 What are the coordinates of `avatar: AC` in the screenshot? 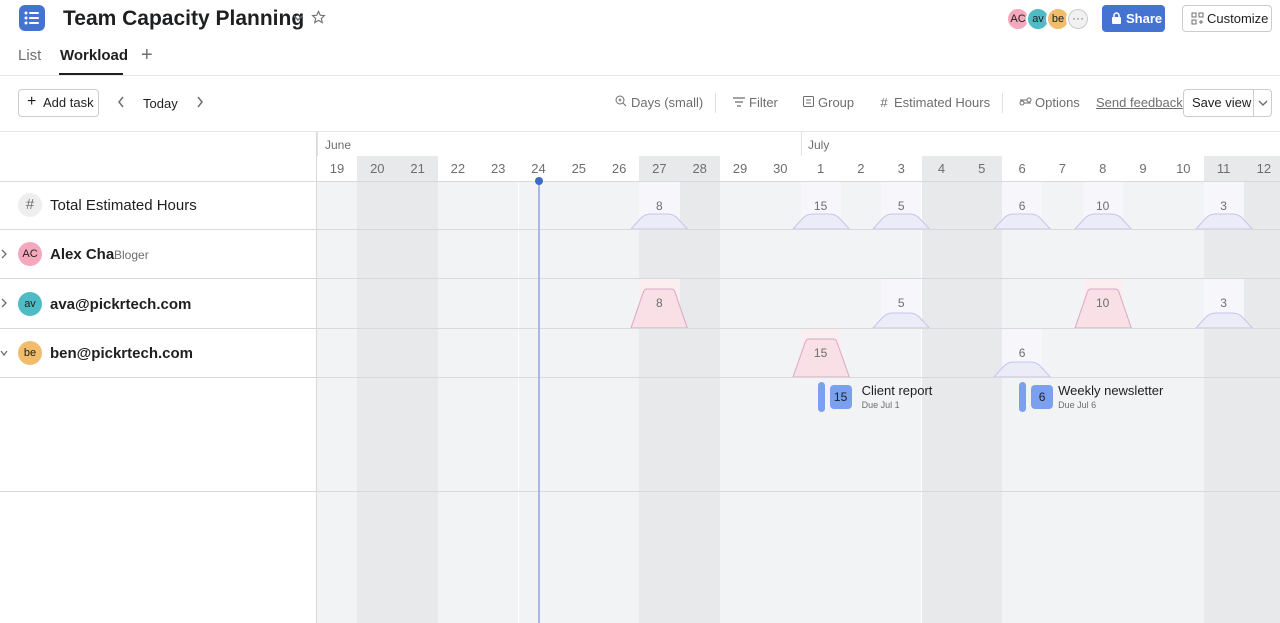 It's located at (30, 254).